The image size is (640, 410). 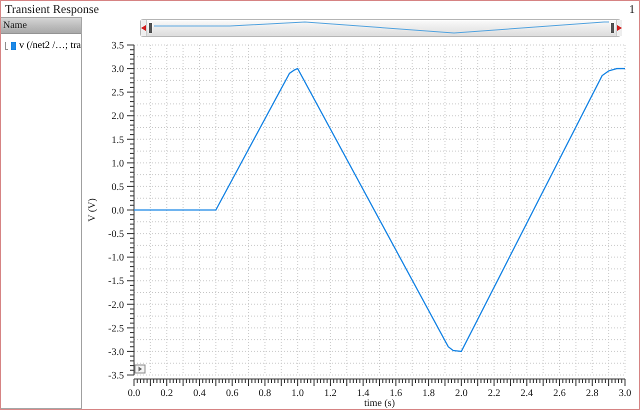 I want to click on x-tick-label: 0.8, so click(x=265, y=393).